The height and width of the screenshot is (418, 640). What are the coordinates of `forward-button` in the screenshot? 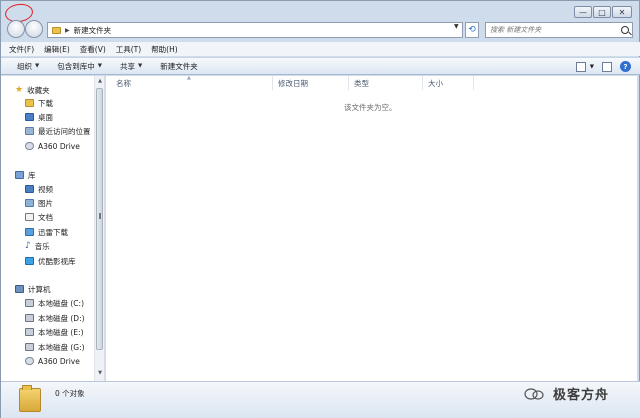 It's located at (34, 29).